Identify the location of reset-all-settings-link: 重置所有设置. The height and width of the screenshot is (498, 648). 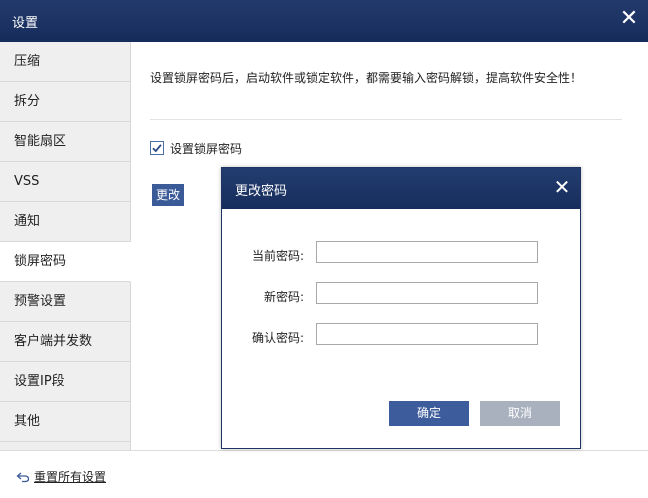
(61, 476).